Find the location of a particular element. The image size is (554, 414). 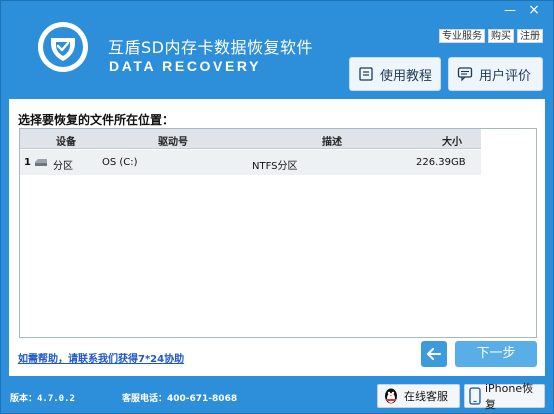

tutorial-label: 使用教程 is located at coordinates (406, 76).